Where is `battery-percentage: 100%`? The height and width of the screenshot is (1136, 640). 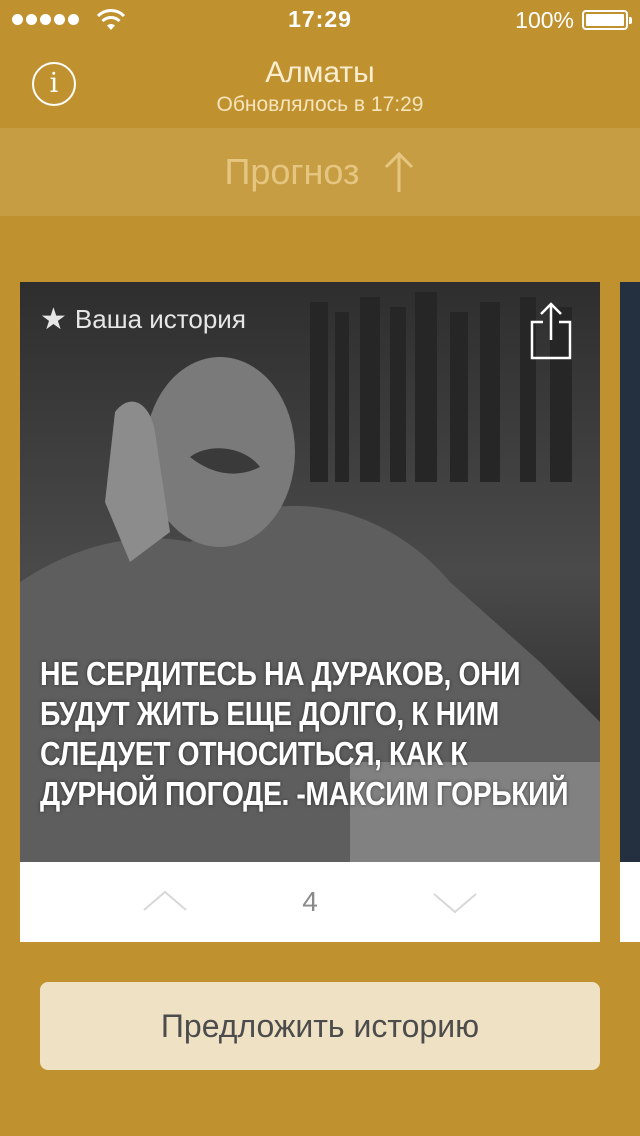 battery-percentage: 100% is located at coordinates (544, 20).